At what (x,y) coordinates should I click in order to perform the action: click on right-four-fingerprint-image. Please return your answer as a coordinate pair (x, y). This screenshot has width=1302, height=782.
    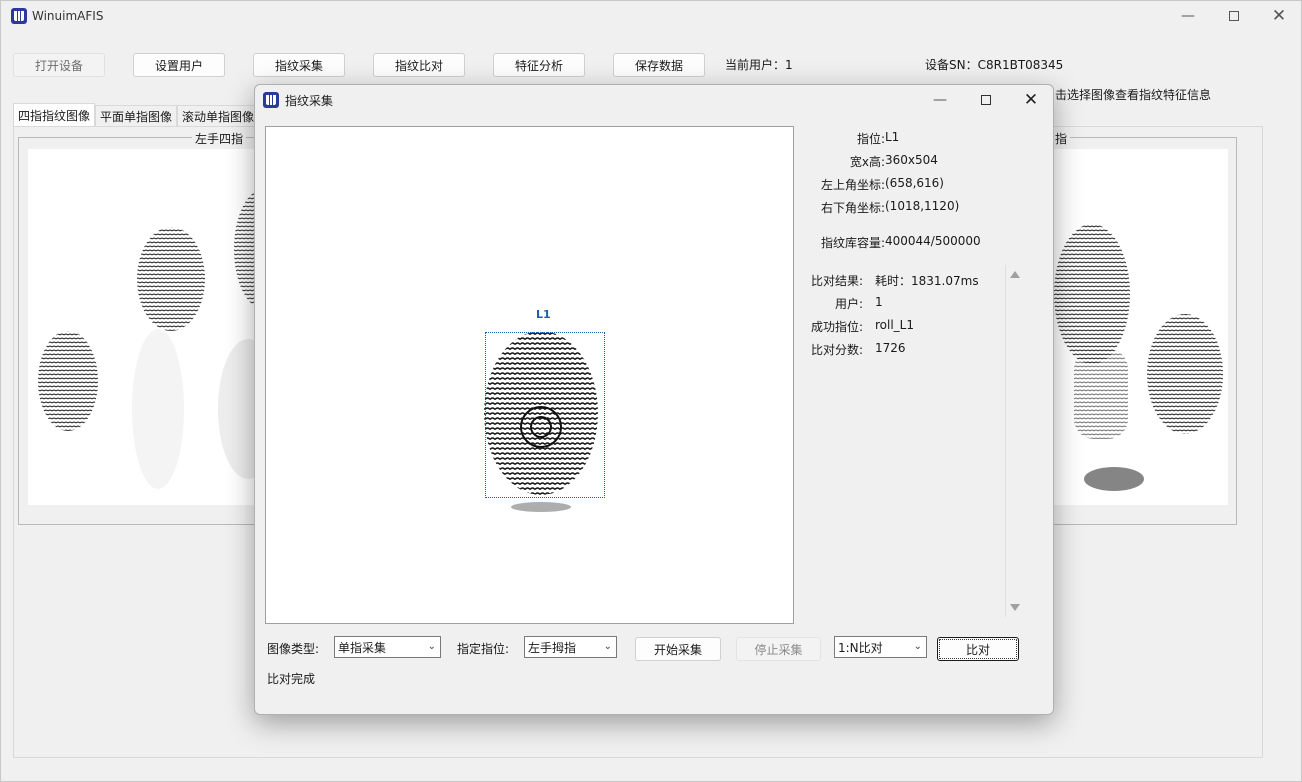
    Looking at the image, I should click on (1141, 327).